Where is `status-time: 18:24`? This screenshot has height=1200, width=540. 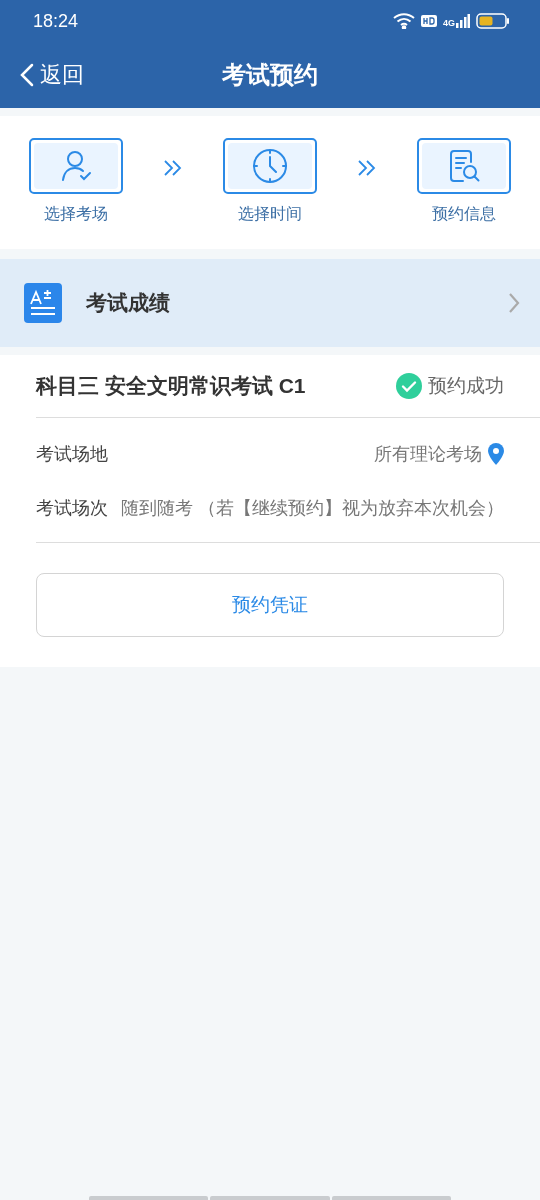
status-time: 18:24 is located at coordinates (56, 21).